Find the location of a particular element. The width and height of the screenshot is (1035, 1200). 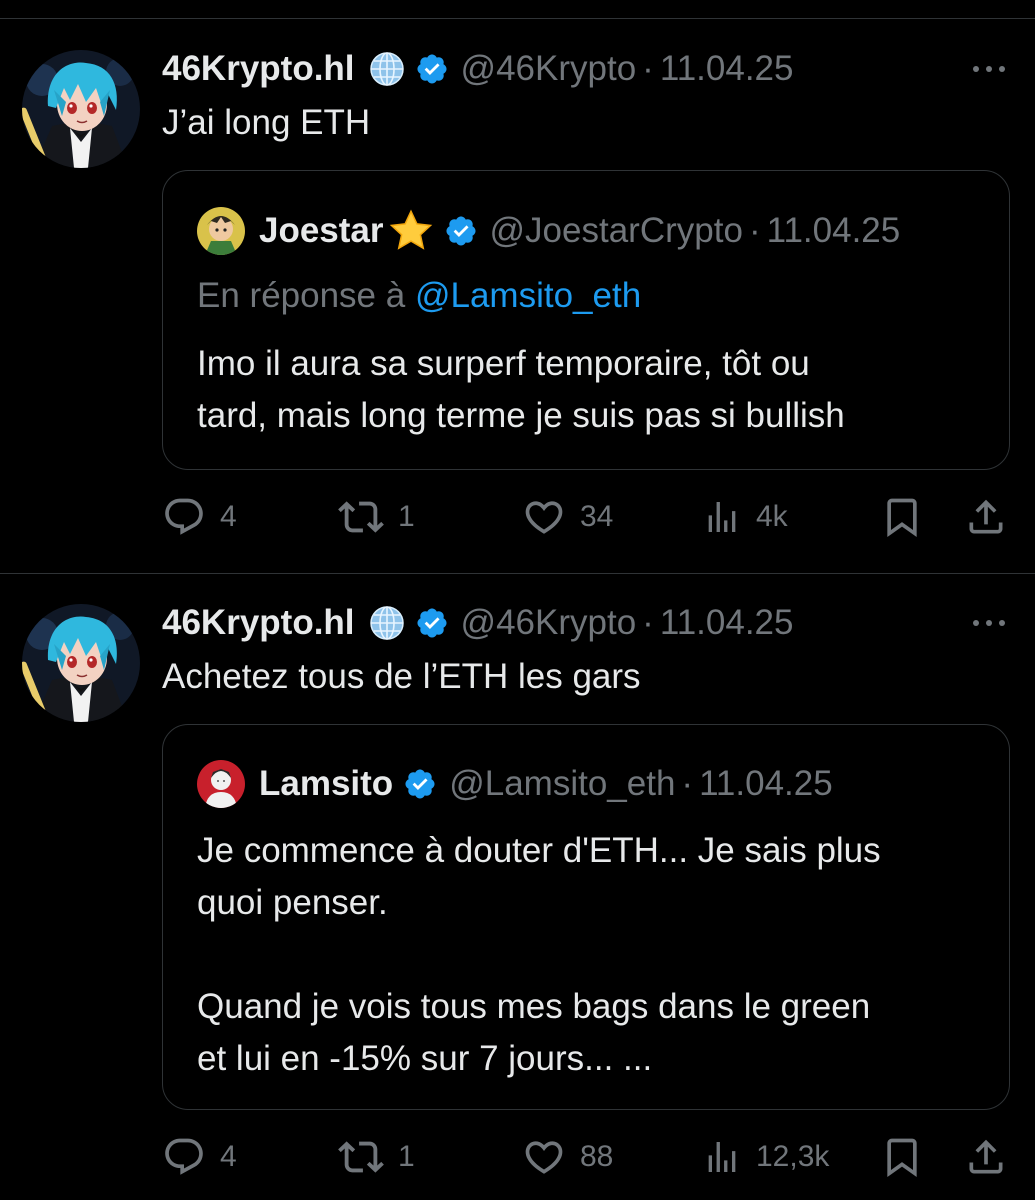

like-button: 88 is located at coordinates (567, 1157).